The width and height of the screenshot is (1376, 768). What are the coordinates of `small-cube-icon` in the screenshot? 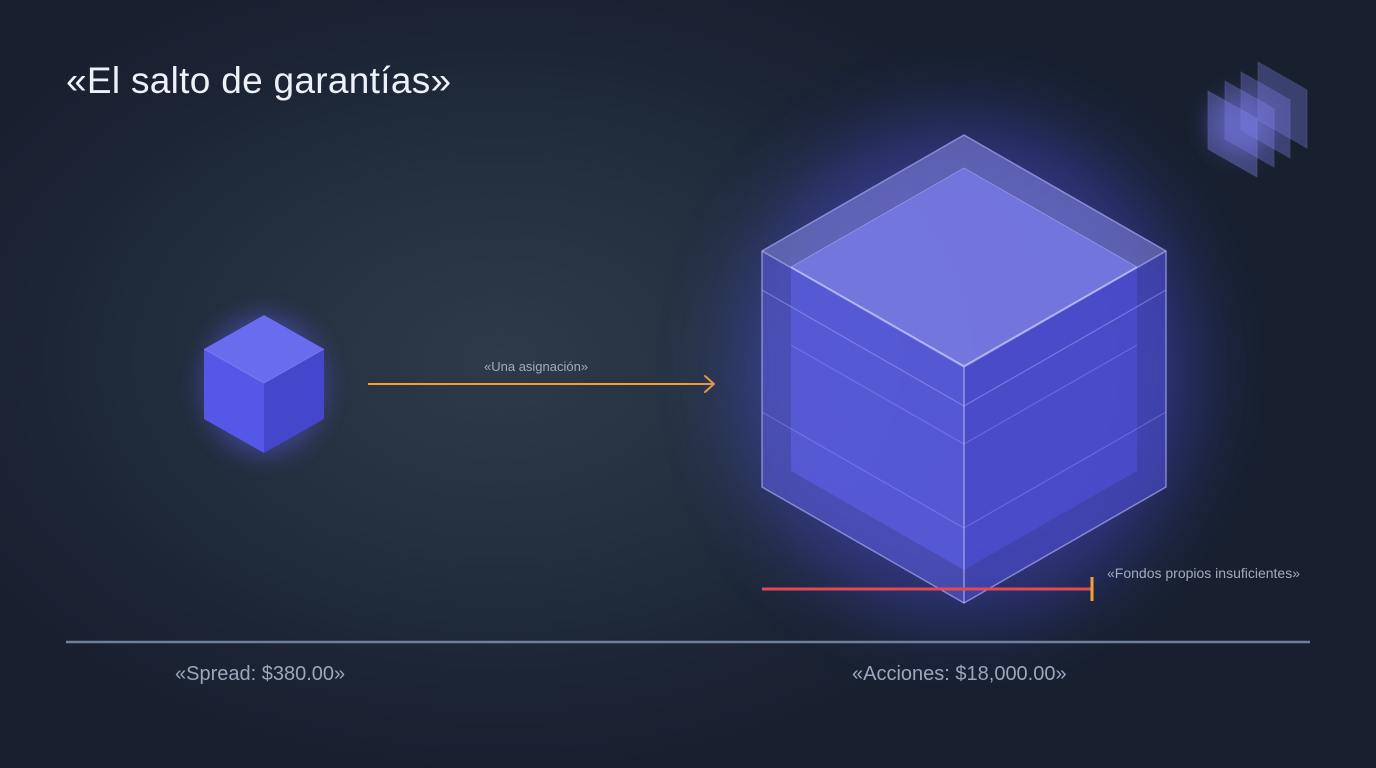 It's located at (264, 385).